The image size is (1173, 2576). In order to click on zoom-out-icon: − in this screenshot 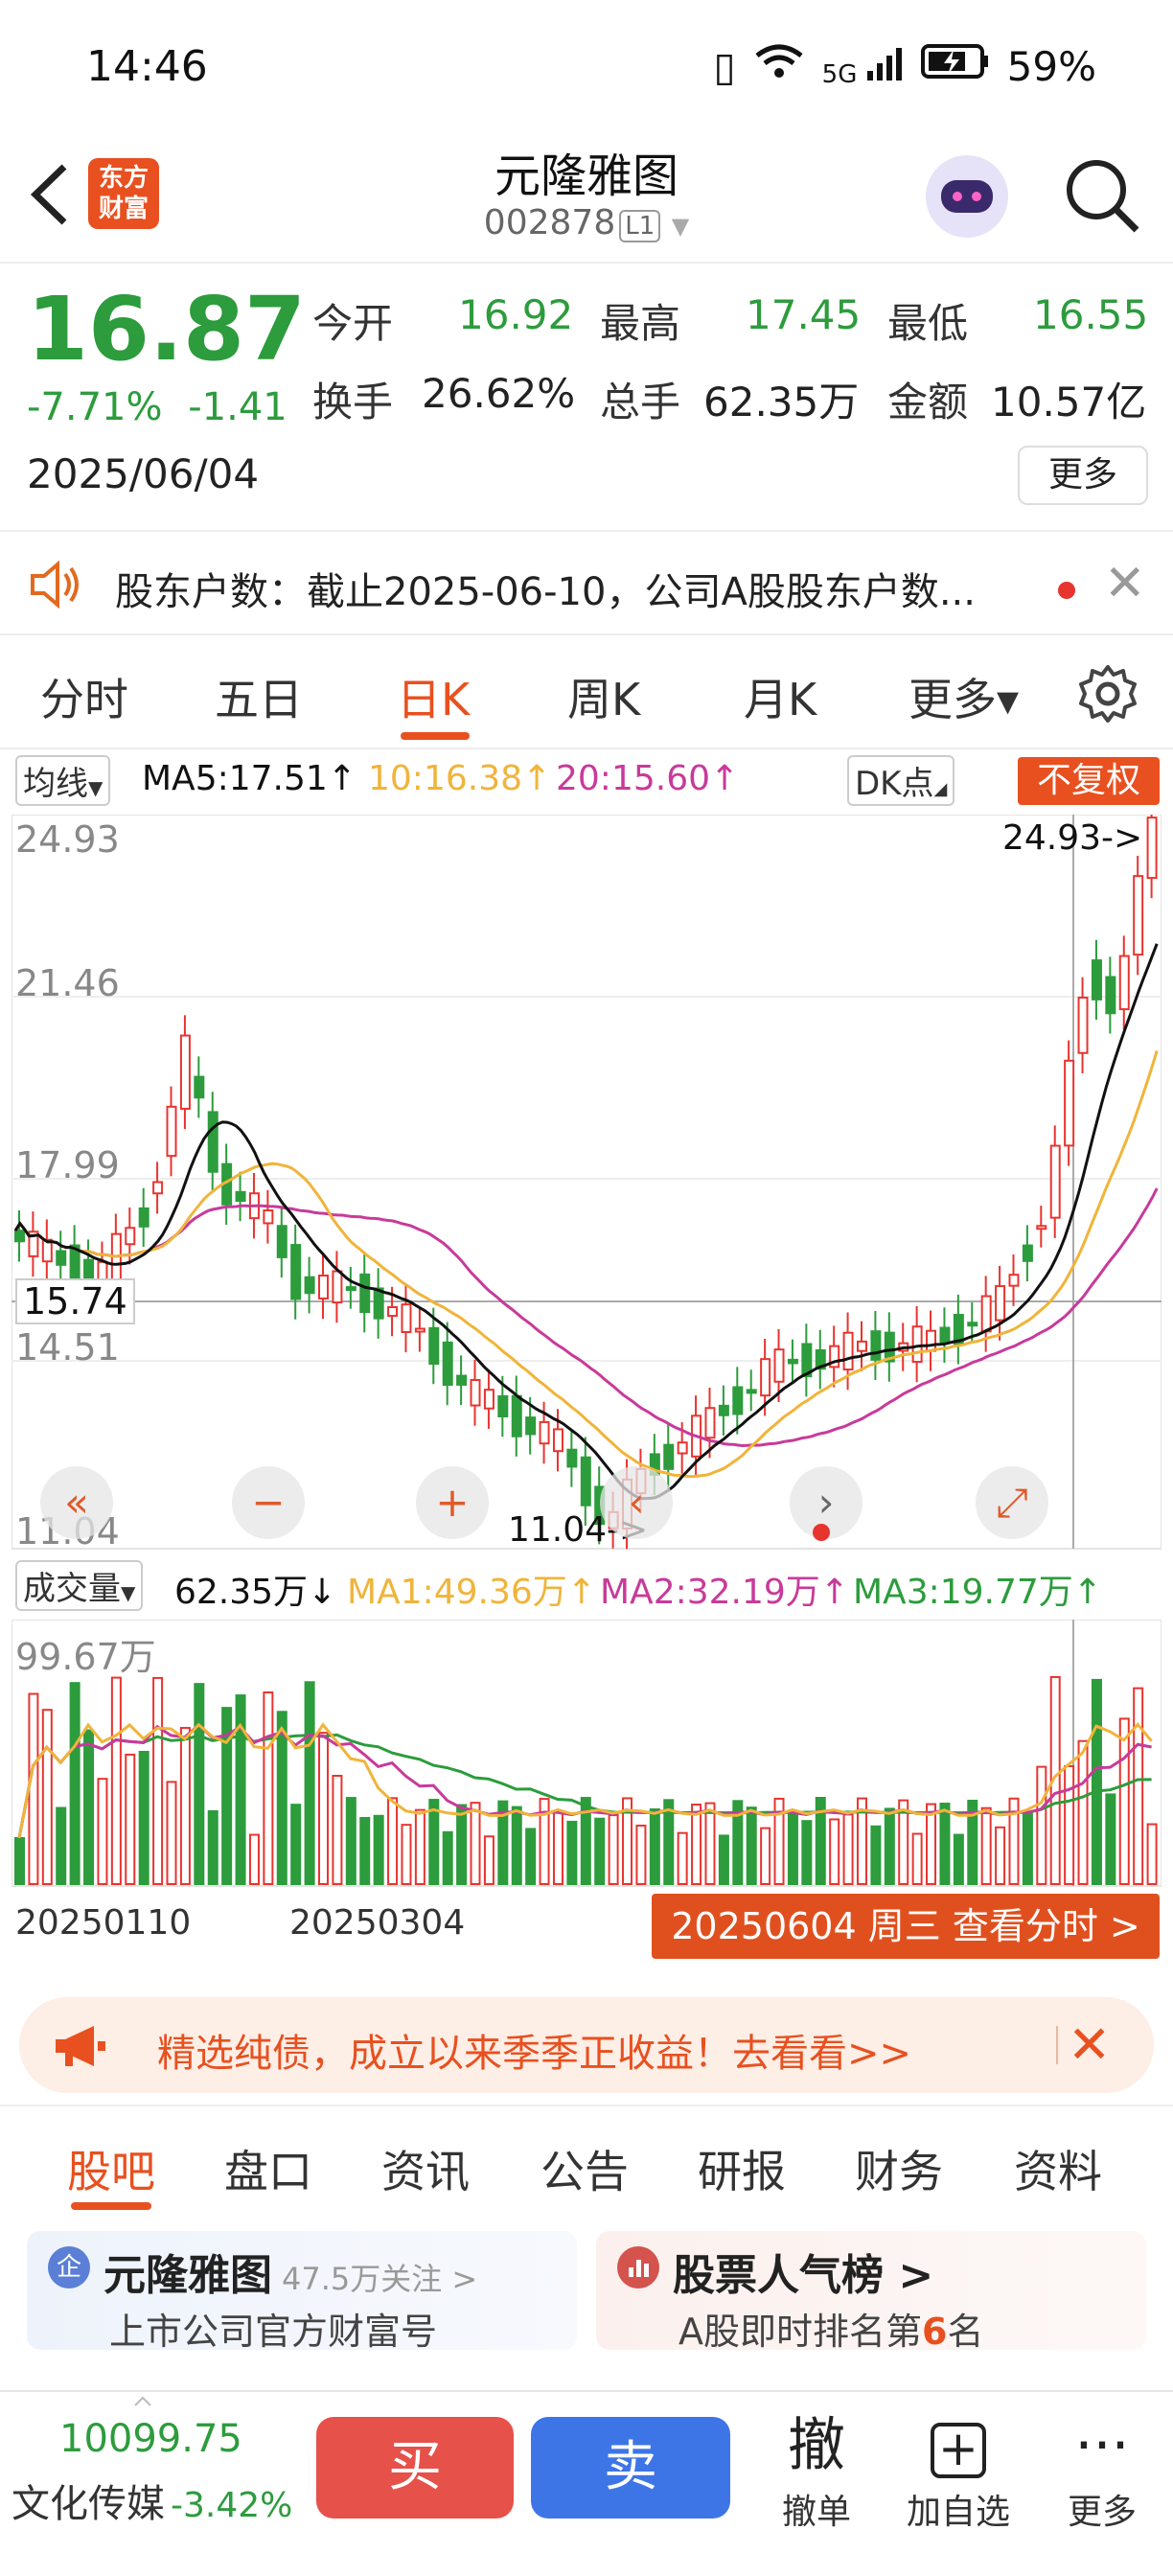, I will do `click(268, 1502)`.